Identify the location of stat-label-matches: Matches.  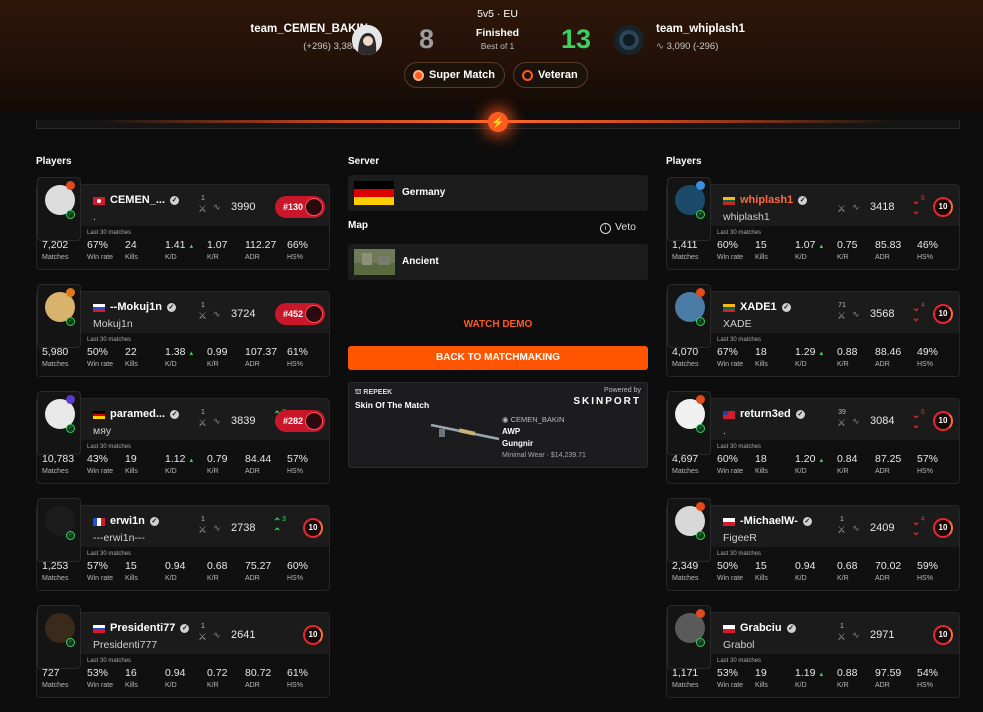
(55, 364).